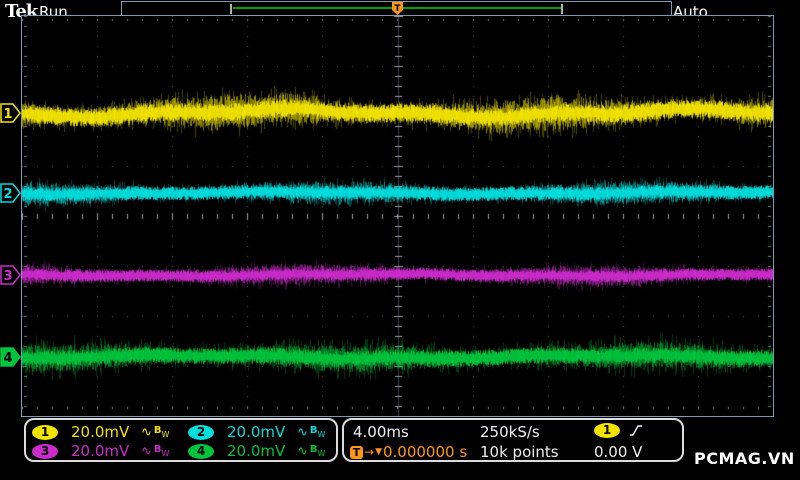 Image resolution: width=800 pixels, height=480 pixels. I want to click on channel-3-marker: 3, so click(10, 275).